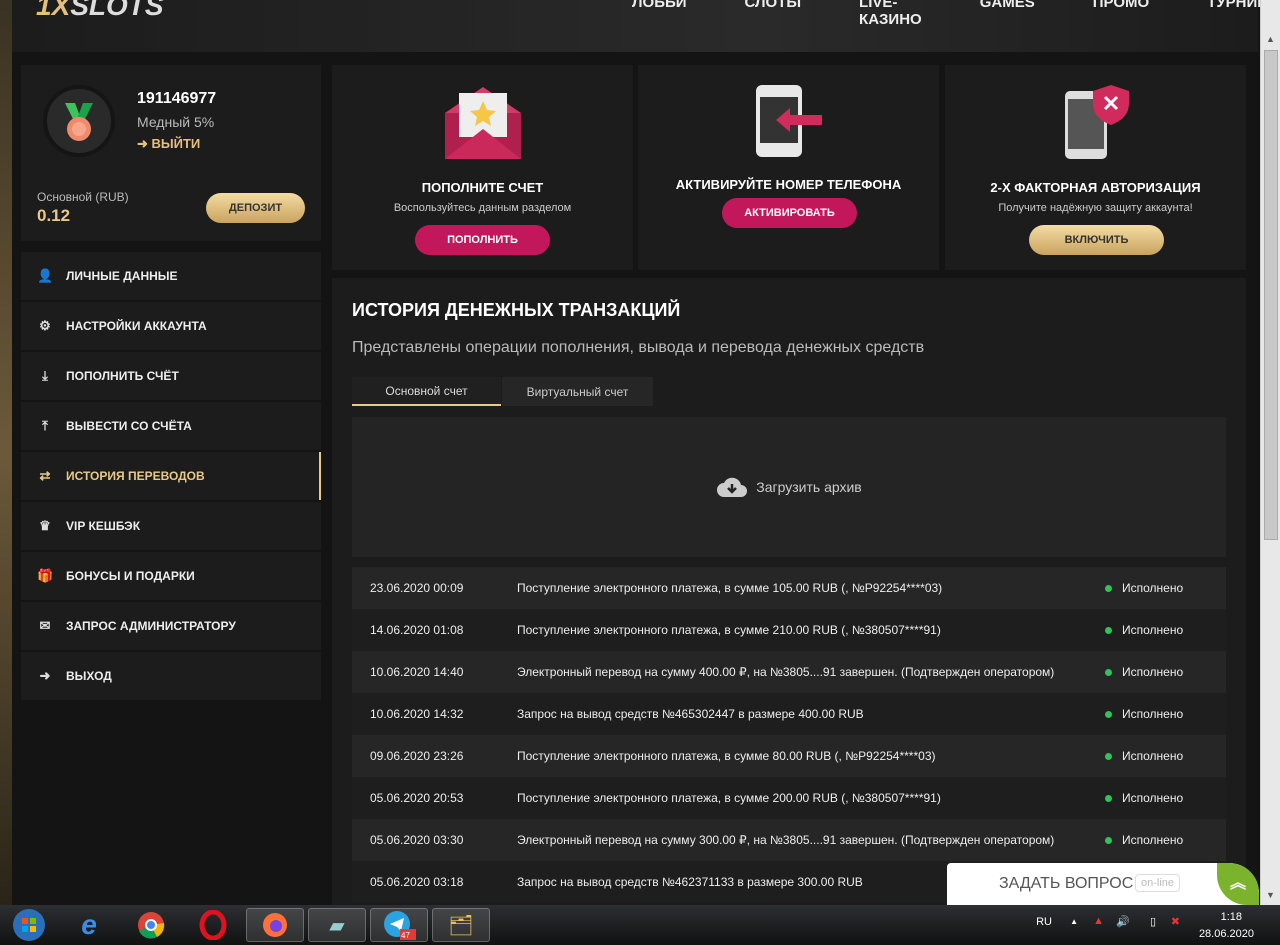  I want to click on gift-icon: 🎁, so click(45, 575).